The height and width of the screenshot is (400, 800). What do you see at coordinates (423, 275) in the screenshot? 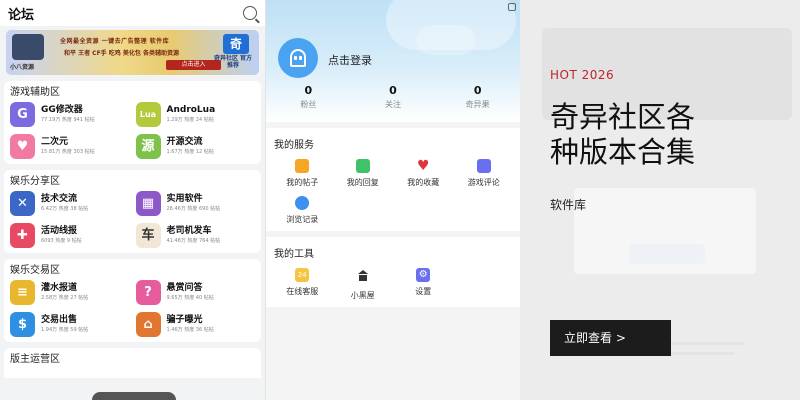
I see `gear-icon: ⚙` at bounding box center [423, 275].